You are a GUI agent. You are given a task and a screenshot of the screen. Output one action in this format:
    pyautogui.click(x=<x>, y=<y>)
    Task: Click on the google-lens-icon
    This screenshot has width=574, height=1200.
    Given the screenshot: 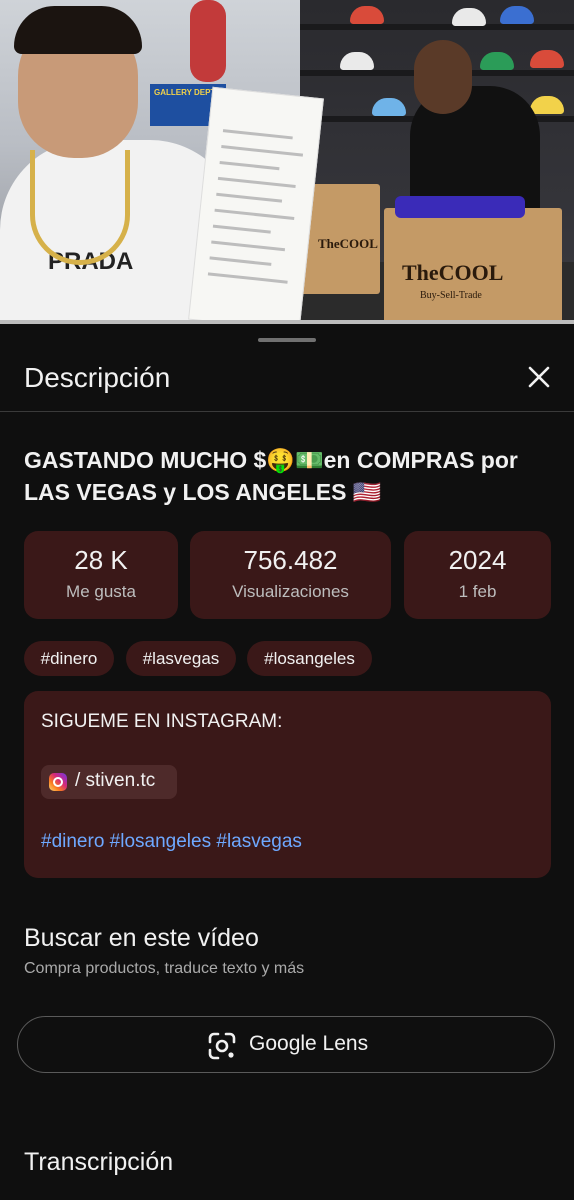 What is the action you would take?
    pyautogui.click(x=222, y=1046)
    